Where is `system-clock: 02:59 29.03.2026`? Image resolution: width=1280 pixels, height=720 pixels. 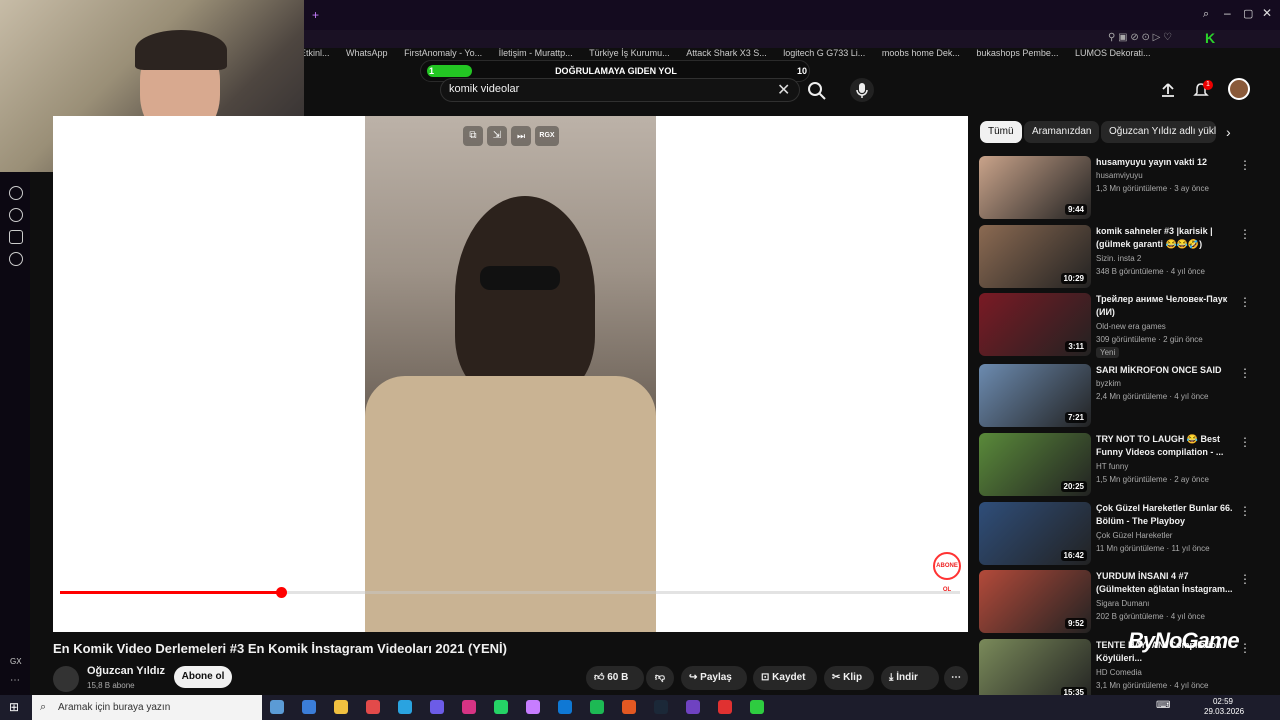 system-clock: 02:59 29.03.2026 is located at coordinates (1224, 707).